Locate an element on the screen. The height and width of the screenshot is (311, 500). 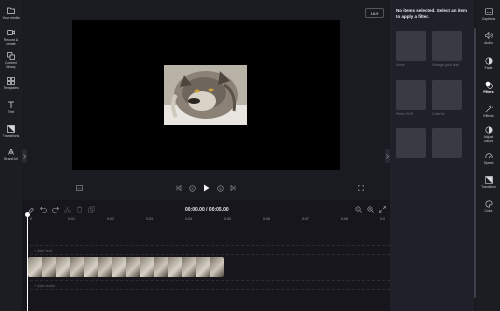
sidebar-item-record-create: Record & create is located at coordinates (11, 37).